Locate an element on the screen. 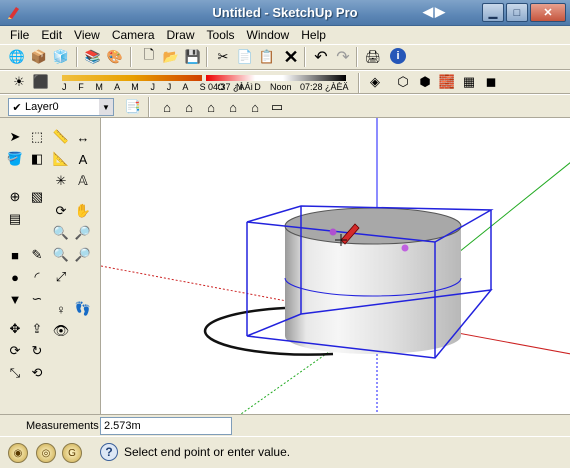 The height and width of the screenshot is (468, 570). menu-edit: Edit is located at coordinates (51, 35).